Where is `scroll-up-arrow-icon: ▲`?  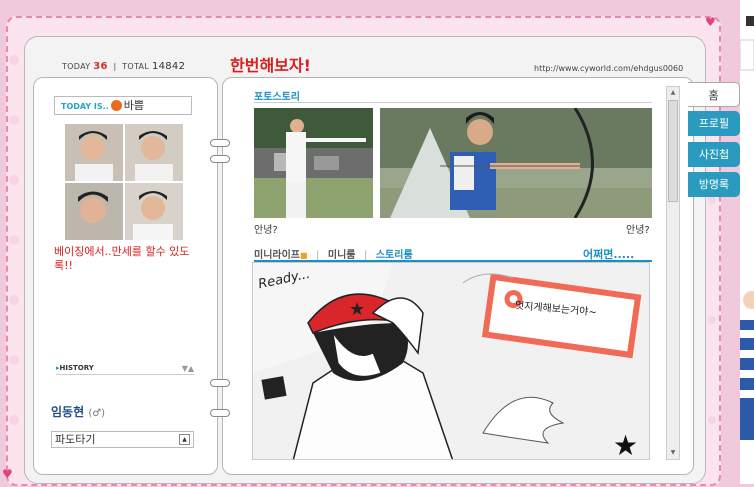 scroll-up-arrow-icon: ▲ is located at coordinates (673, 93).